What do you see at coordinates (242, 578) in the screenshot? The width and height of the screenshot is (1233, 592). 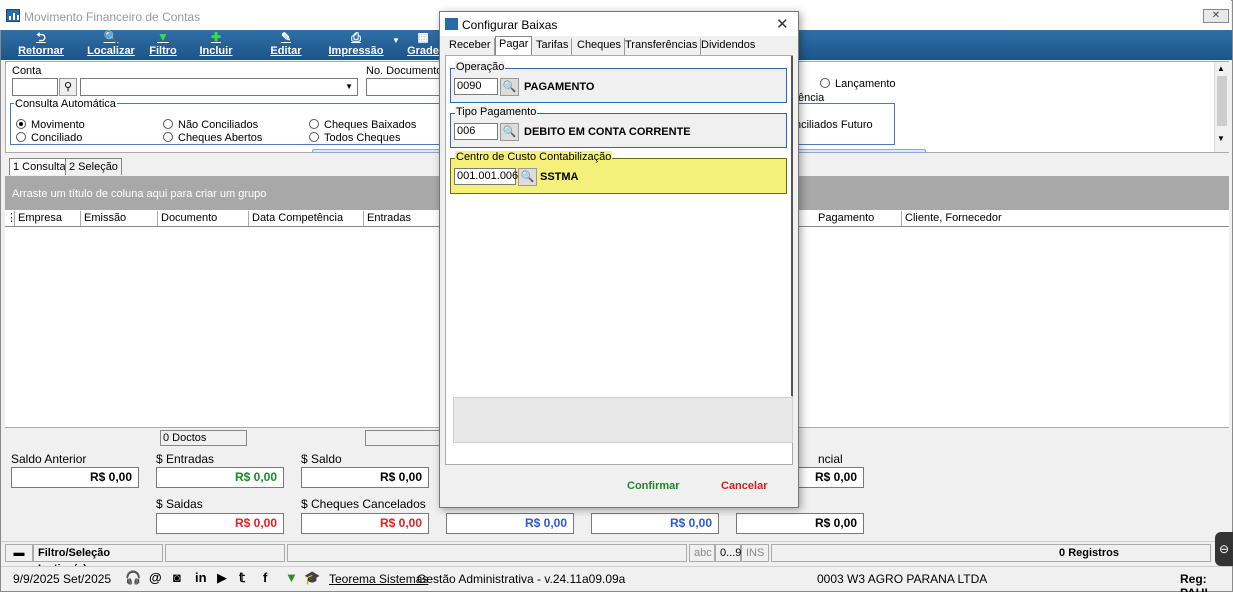 I see `twitter-icon: 𝕥` at bounding box center [242, 578].